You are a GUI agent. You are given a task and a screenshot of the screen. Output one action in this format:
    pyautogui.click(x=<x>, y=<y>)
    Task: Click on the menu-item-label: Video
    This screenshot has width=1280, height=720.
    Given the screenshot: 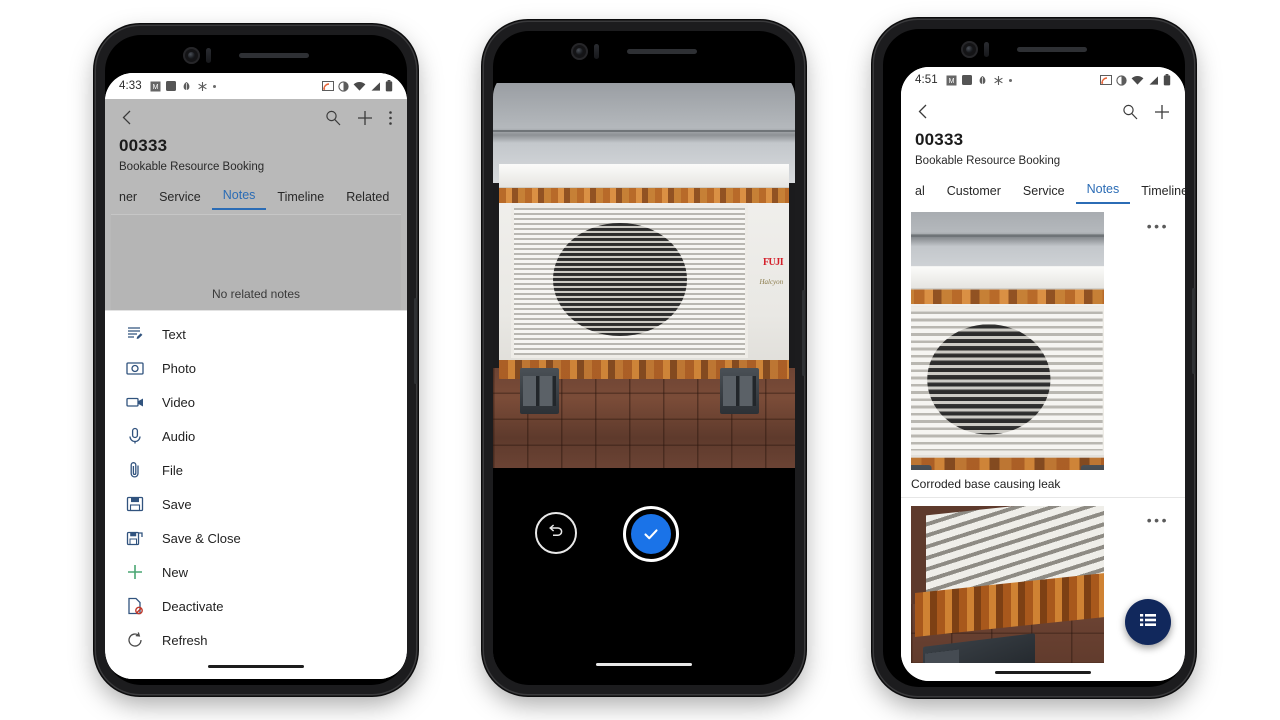 What is the action you would take?
    pyautogui.click(x=179, y=402)
    